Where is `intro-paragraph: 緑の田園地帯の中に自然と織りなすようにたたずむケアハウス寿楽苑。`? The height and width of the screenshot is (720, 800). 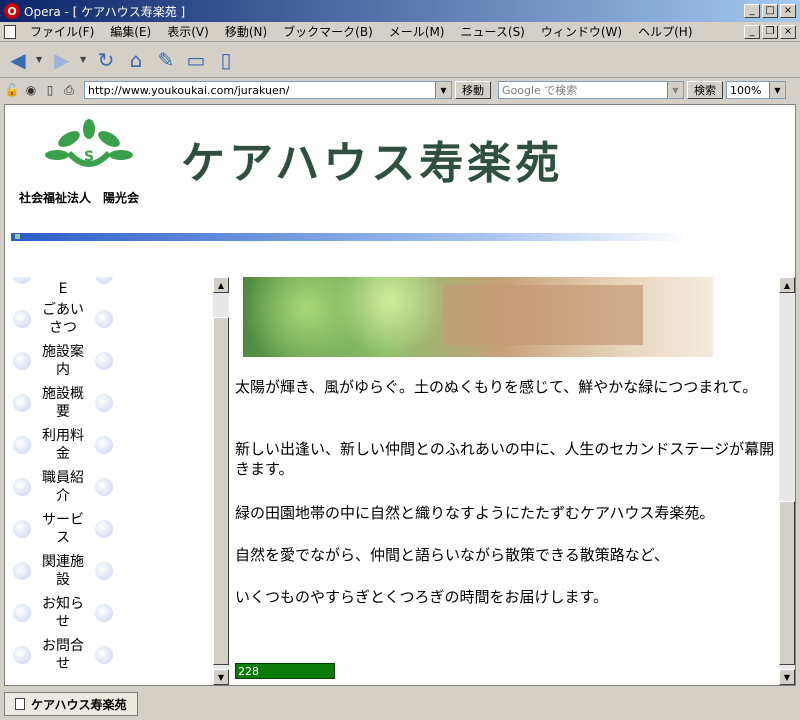
intro-paragraph: 緑の田園地帯の中に自然と織りなすようにたたずむケアハウス寿楽苑。 is located at coordinates (475, 513).